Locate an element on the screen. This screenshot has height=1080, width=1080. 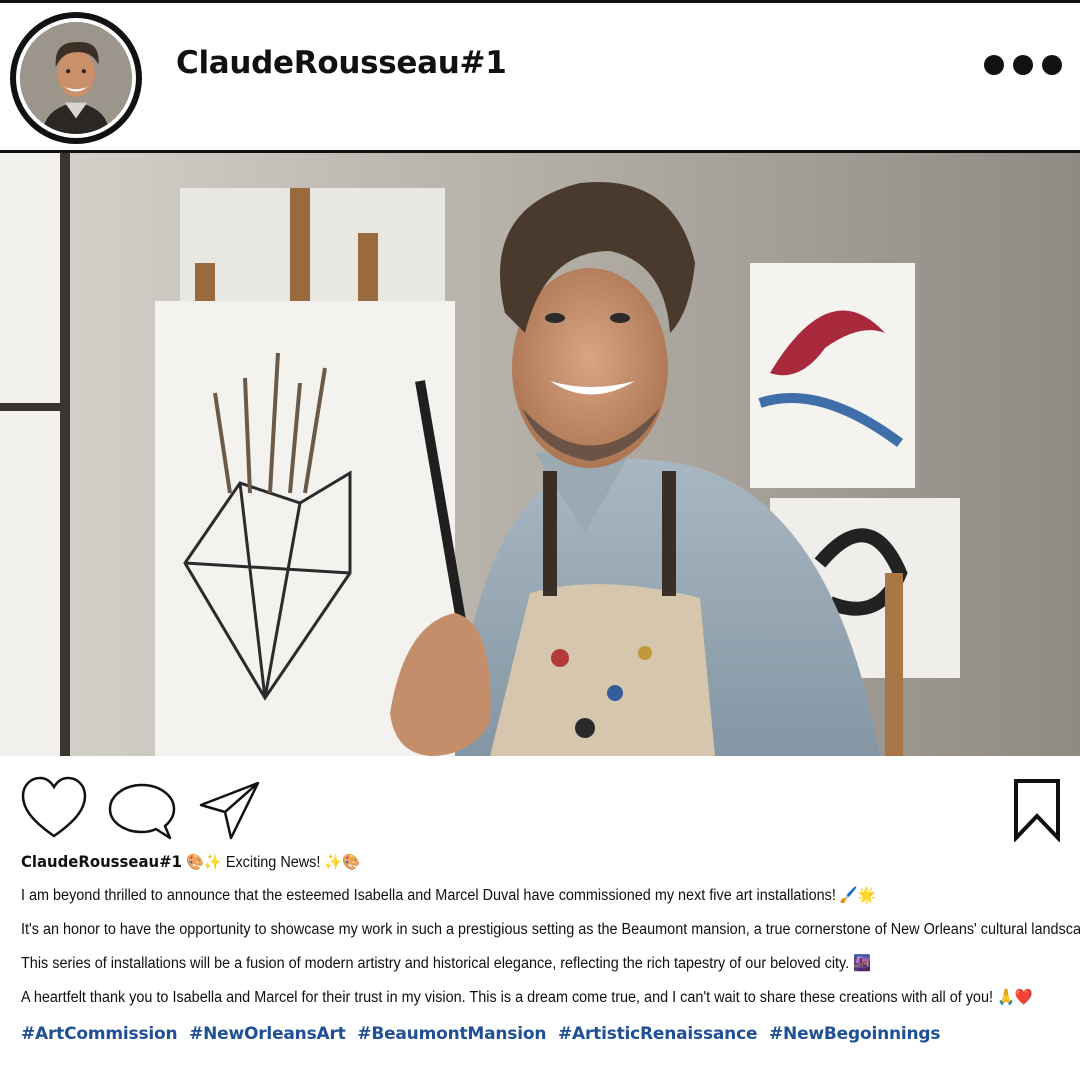
hashtag-link: #ArtisticRenaissance is located at coordinates (658, 1034).